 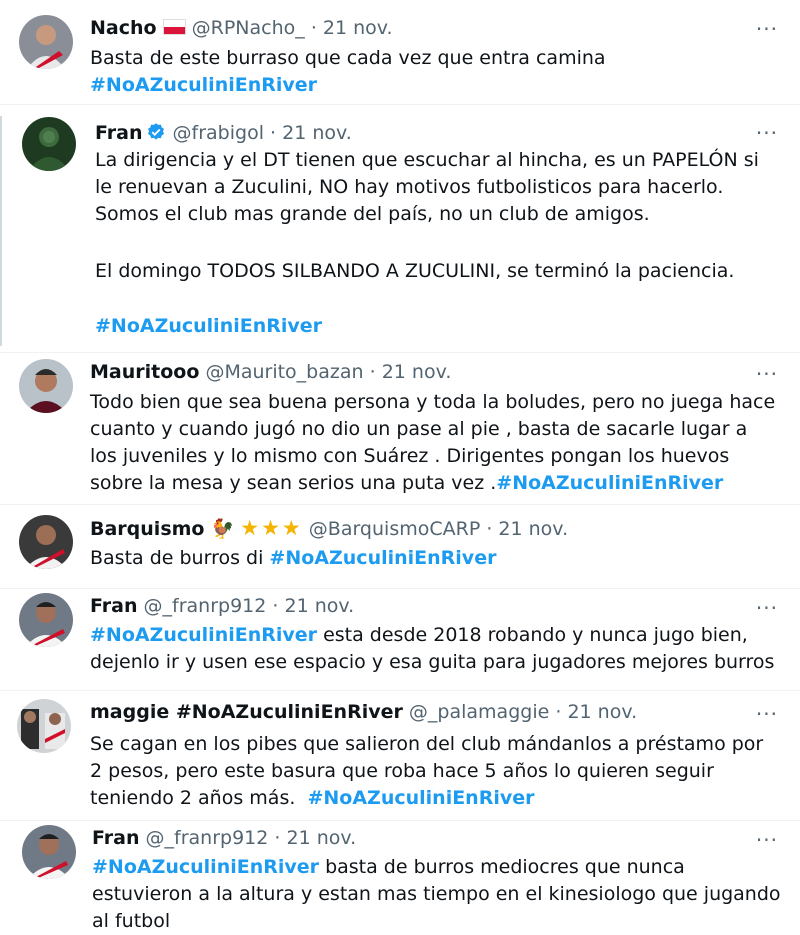 I want to click on author-name: maggie #NoAZuculiniEnRiver, so click(x=246, y=712).